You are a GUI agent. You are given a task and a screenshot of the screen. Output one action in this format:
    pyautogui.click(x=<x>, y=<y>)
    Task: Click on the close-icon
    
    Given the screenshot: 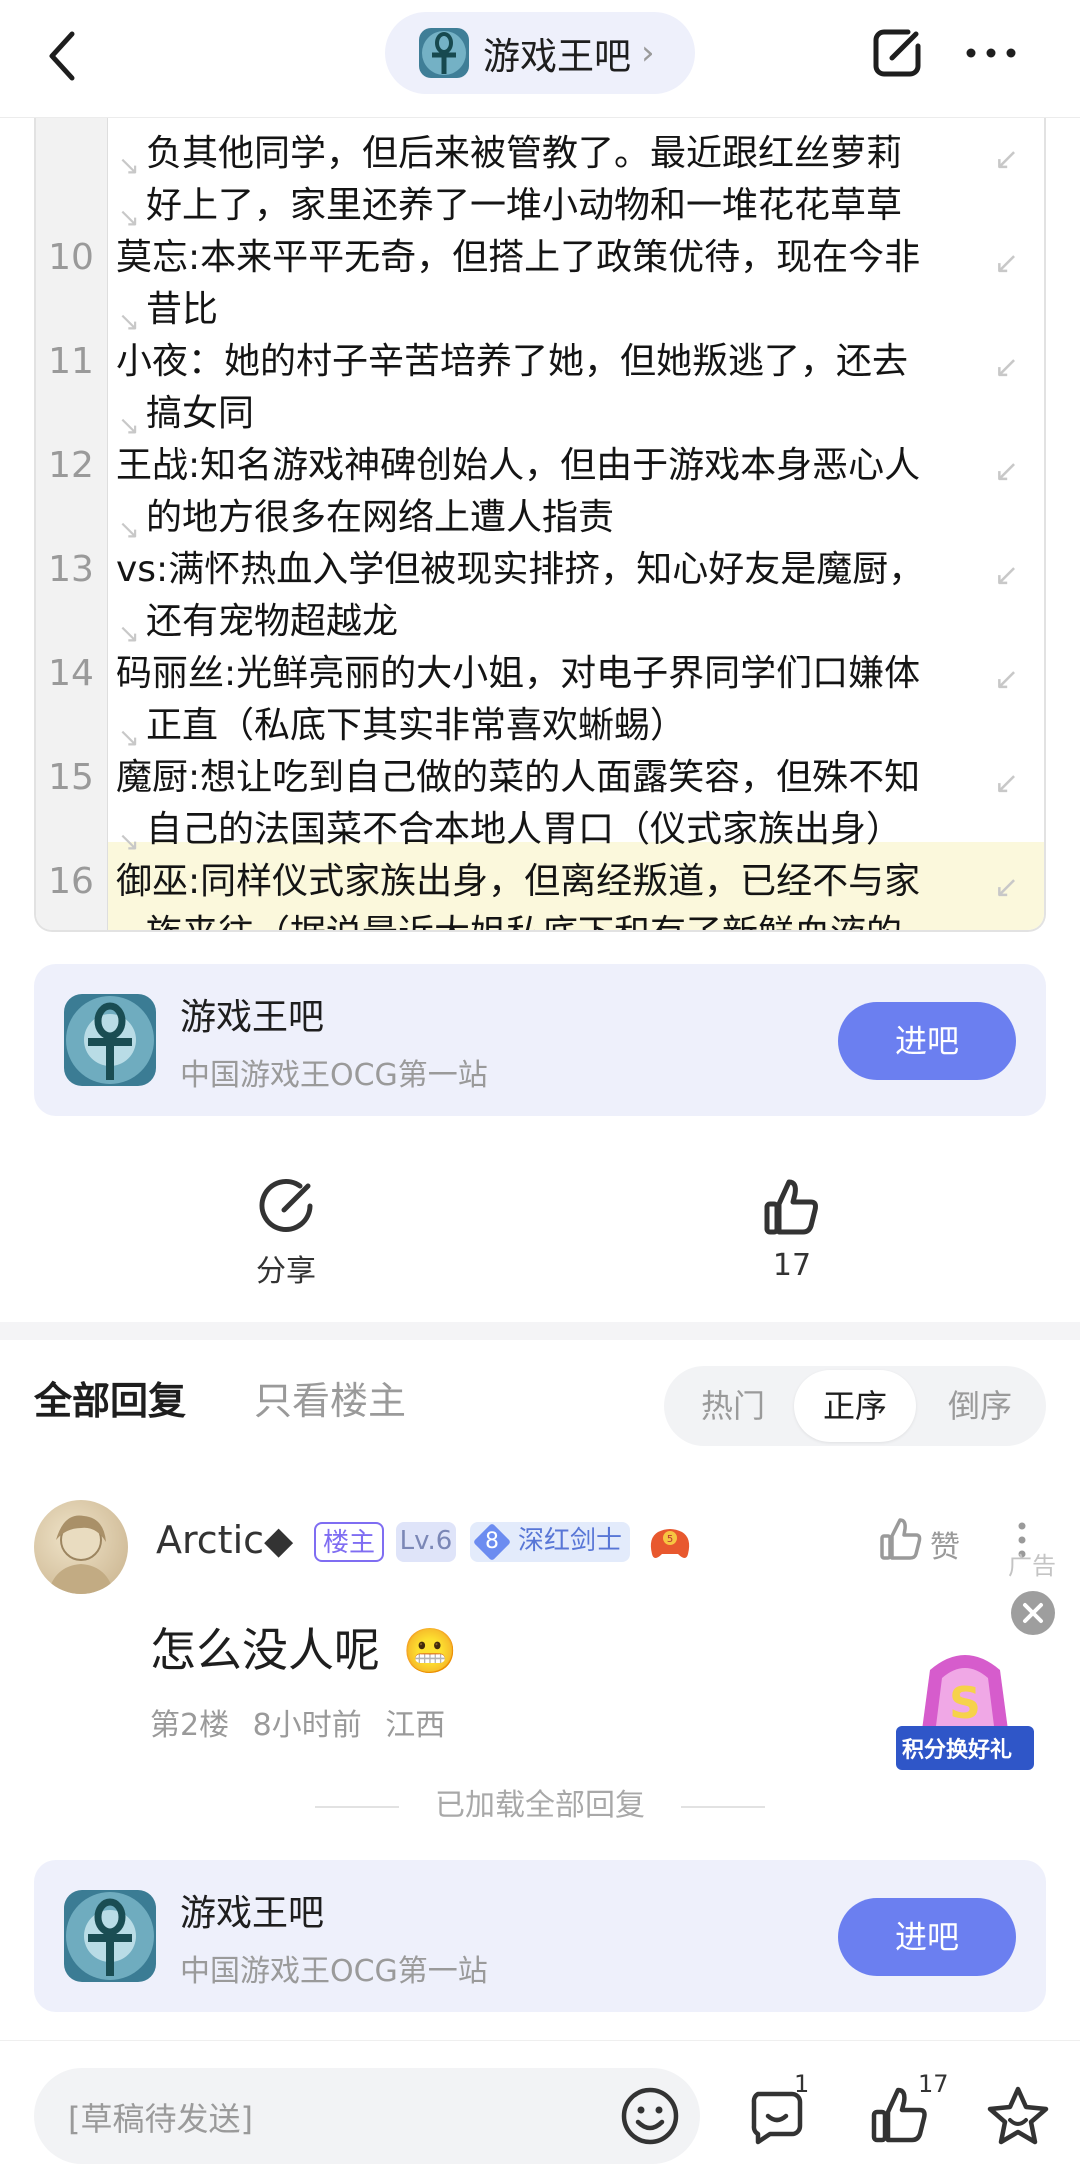 What is the action you would take?
    pyautogui.click(x=1033, y=1613)
    